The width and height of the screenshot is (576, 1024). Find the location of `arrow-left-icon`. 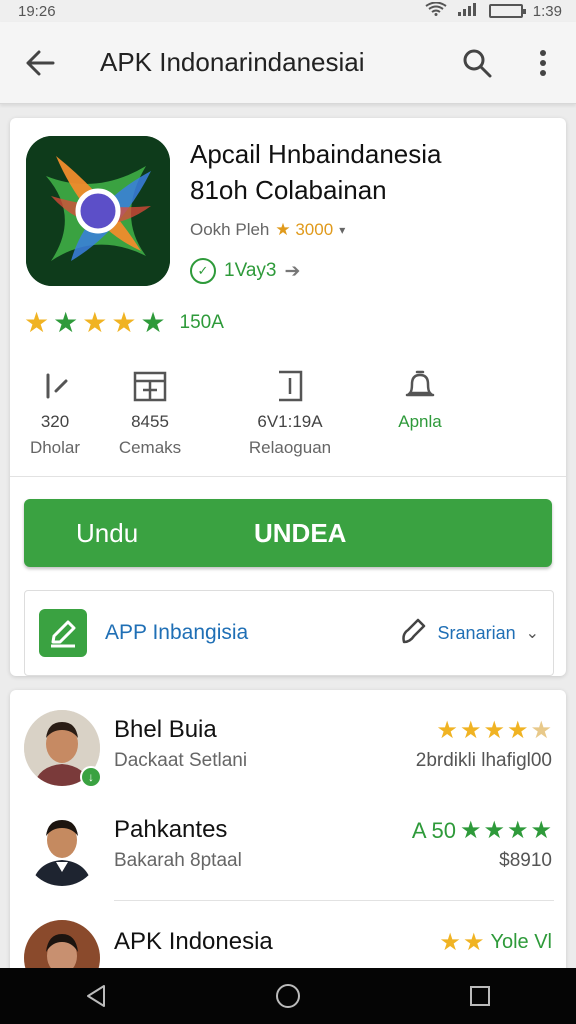

arrow-left-icon is located at coordinates (40, 62).